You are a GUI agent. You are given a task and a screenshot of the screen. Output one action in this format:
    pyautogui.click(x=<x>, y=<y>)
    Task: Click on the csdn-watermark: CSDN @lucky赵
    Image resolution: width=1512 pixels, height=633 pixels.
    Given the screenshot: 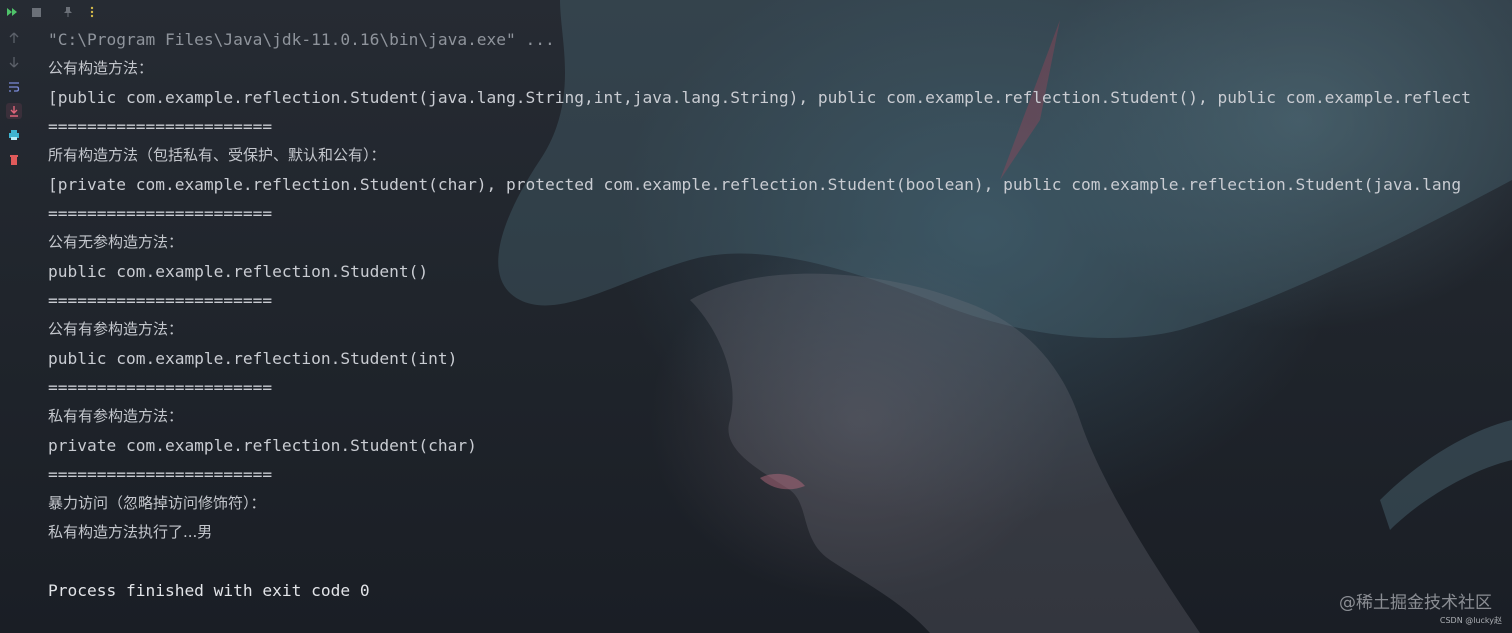 What is the action you would take?
    pyautogui.click(x=1470, y=620)
    